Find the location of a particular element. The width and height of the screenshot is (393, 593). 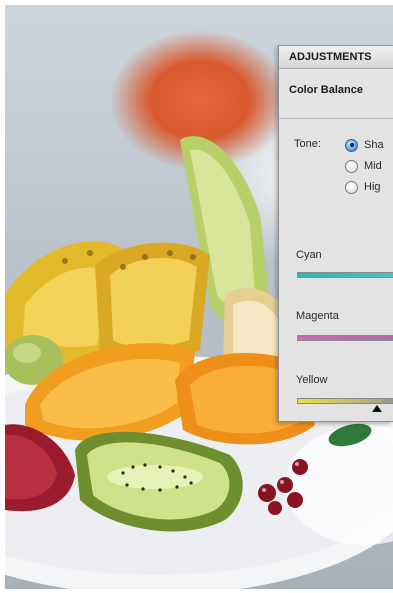

magenta-green-slider is located at coordinates (345, 338).